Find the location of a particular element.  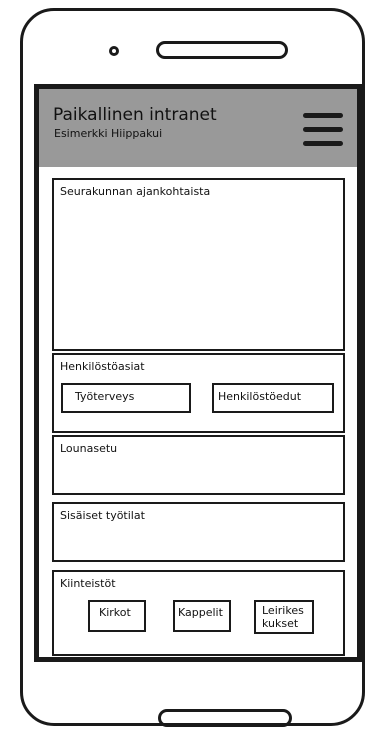

news-title: Seurakunnan ajankohtaista is located at coordinates (135, 191).